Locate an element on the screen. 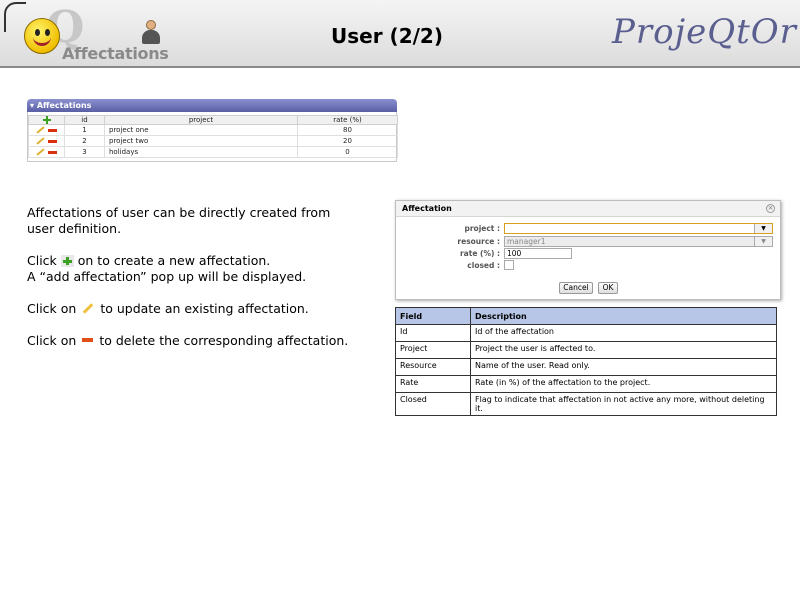 The width and height of the screenshot is (800, 600). header-description: Description is located at coordinates (623, 316).